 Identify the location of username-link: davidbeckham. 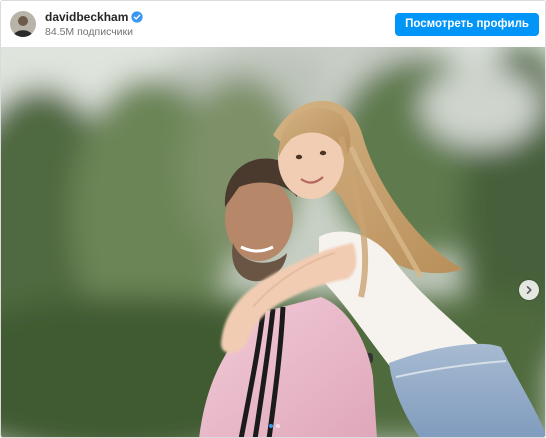
(86, 17).